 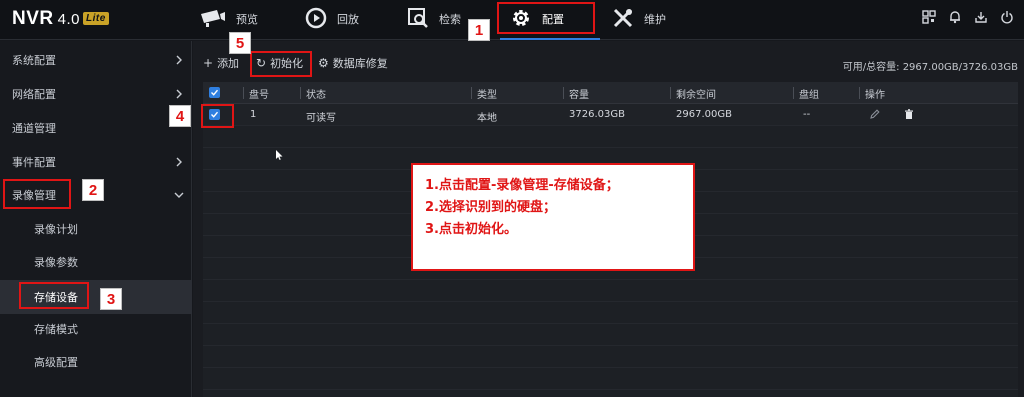 I want to click on cell-status: 可读写, so click(x=321, y=118).